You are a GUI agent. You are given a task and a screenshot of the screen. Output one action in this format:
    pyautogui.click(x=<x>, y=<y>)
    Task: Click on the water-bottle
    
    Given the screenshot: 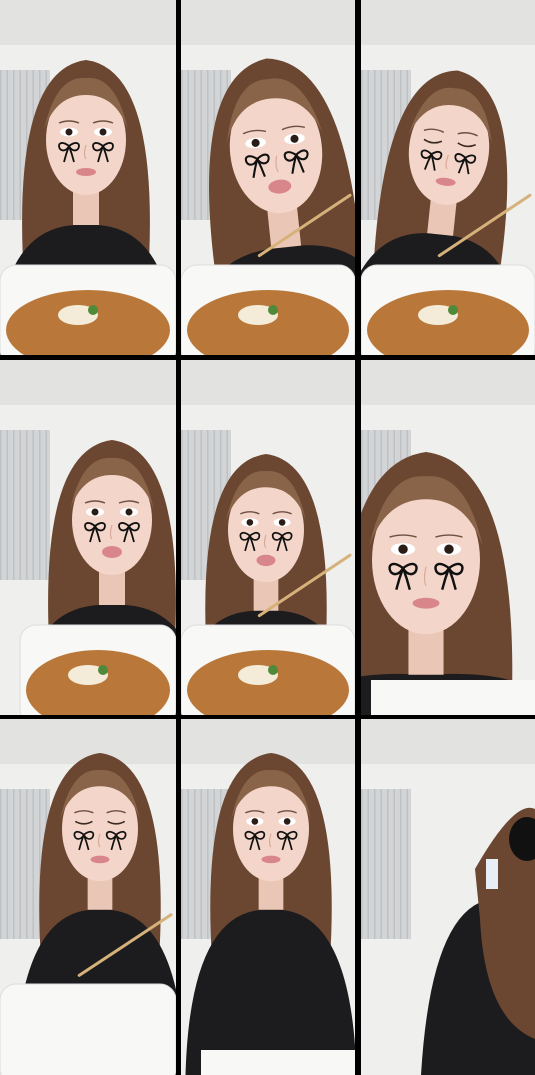 What is the action you would take?
    pyautogui.click(x=492, y=874)
    